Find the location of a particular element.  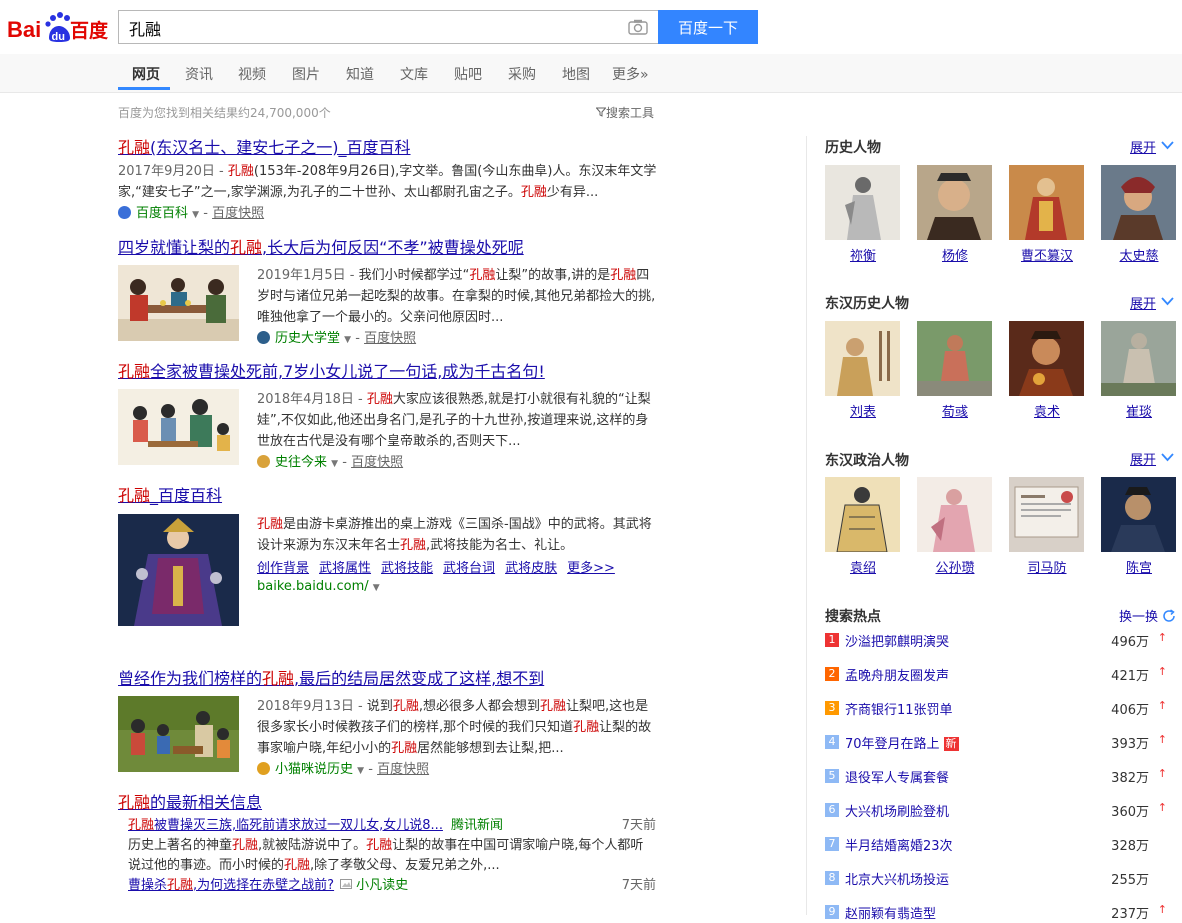

hot-search-title: 北京大兴机场投运 is located at coordinates (897, 878).